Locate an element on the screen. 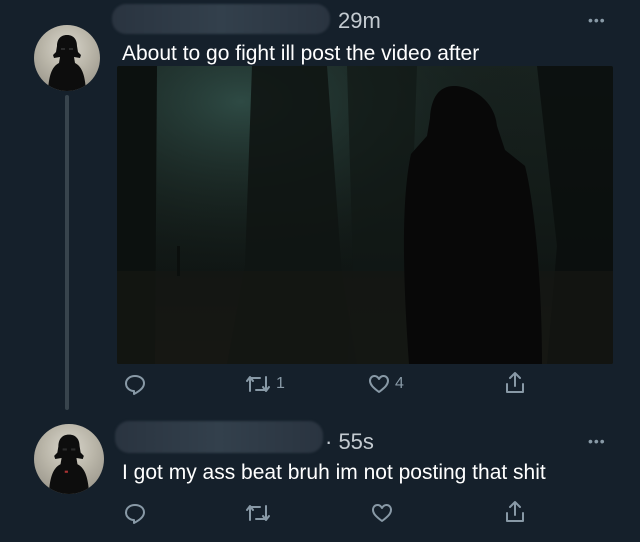 Image resolution: width=640 pixels, height=542 pixels. retweet-count: 1 is located at coordinates (280, 383).